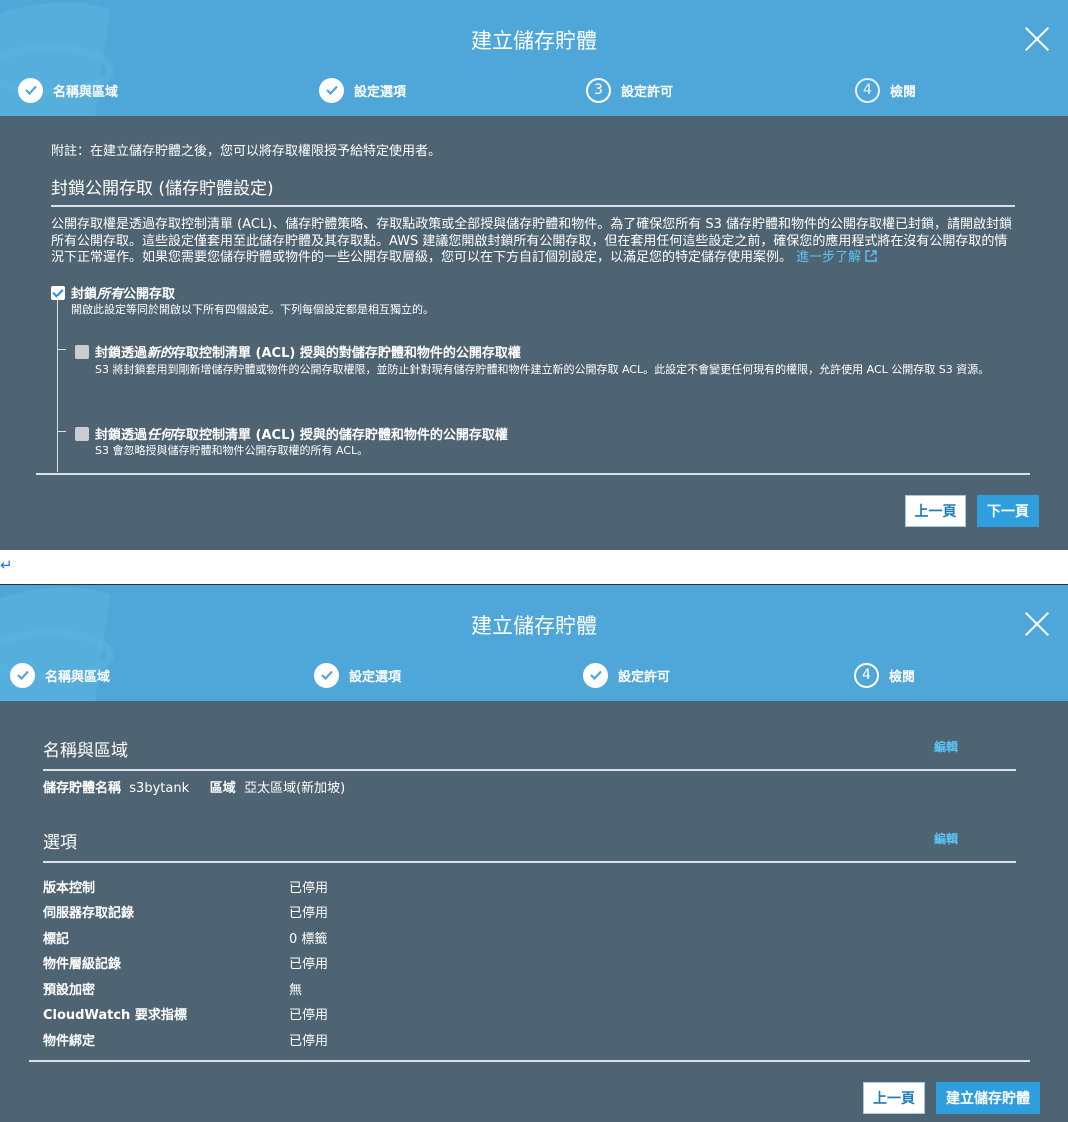 This screenshot has width=1068, height=1122. I want to click on tree-line, so click(57, 384).